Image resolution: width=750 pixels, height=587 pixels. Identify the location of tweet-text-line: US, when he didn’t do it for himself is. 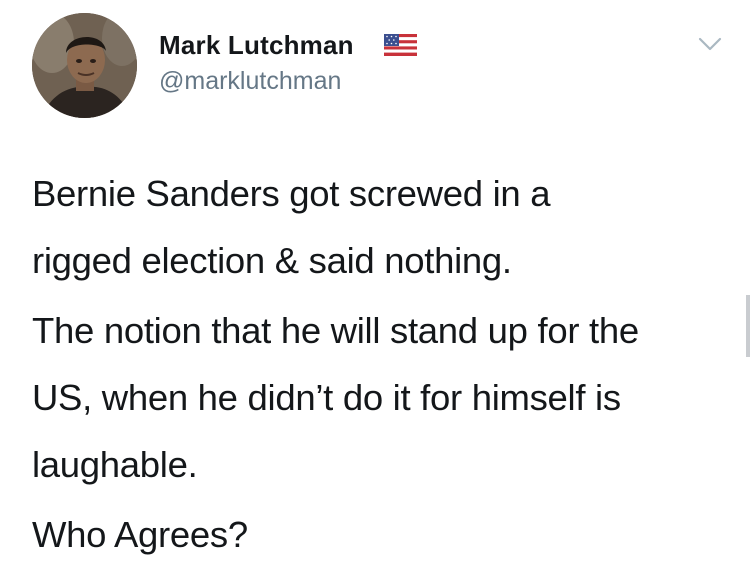
(326, 397).